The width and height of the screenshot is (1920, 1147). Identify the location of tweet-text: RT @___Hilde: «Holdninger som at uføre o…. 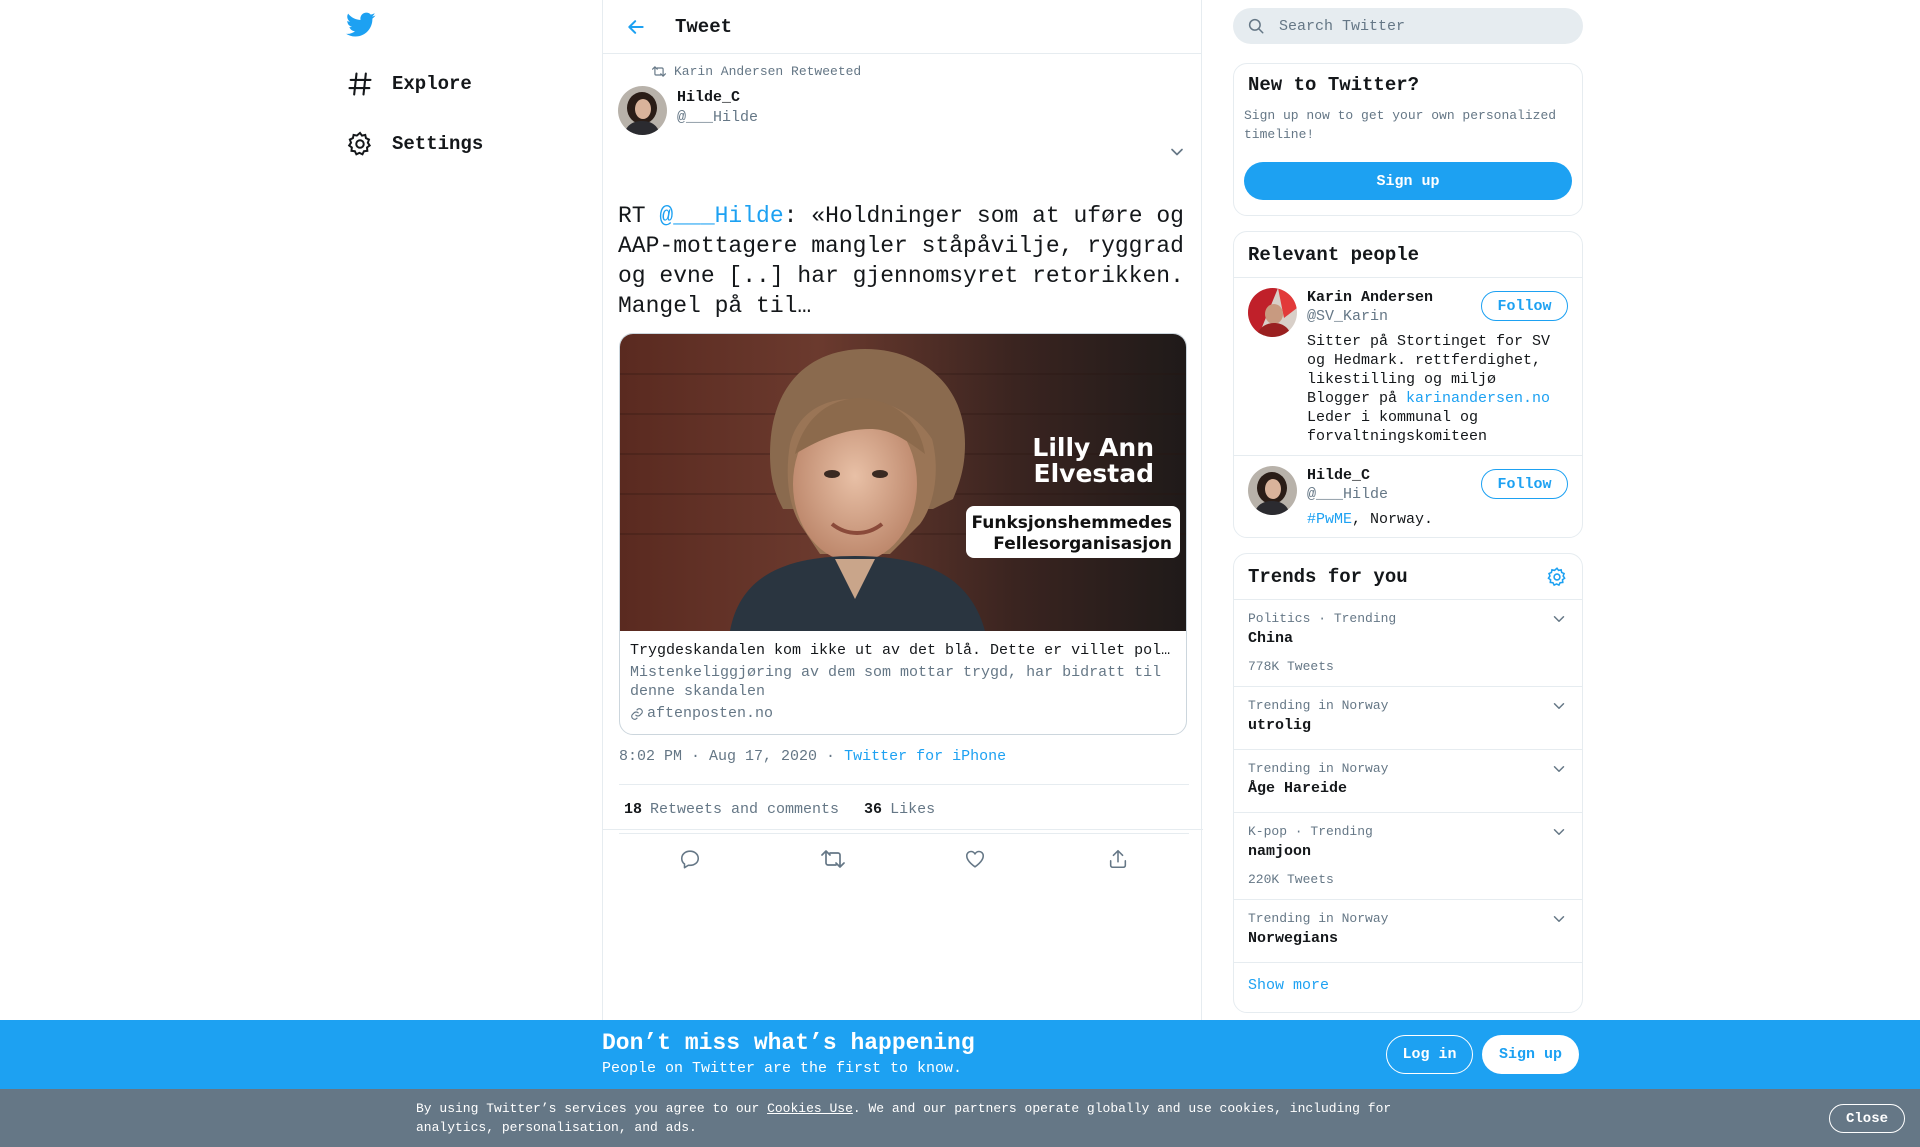
(903, 261).